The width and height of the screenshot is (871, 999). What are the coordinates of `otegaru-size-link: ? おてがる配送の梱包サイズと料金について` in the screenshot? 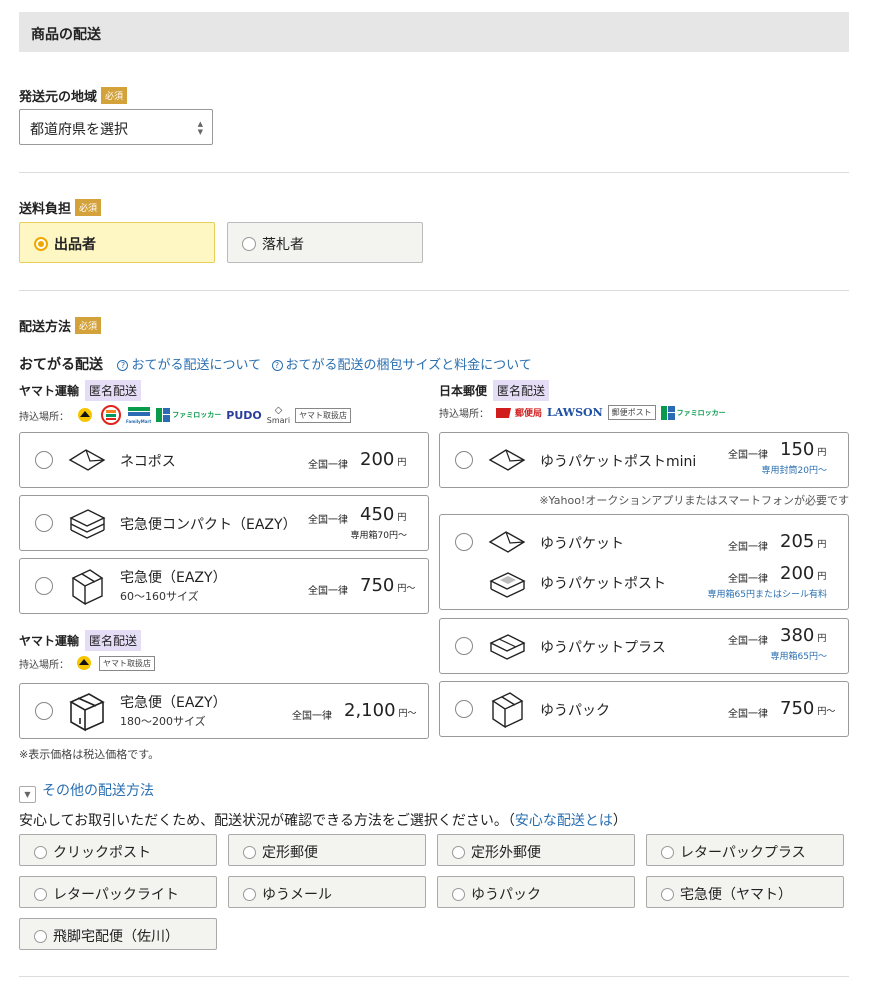 It's located at (401, 365).